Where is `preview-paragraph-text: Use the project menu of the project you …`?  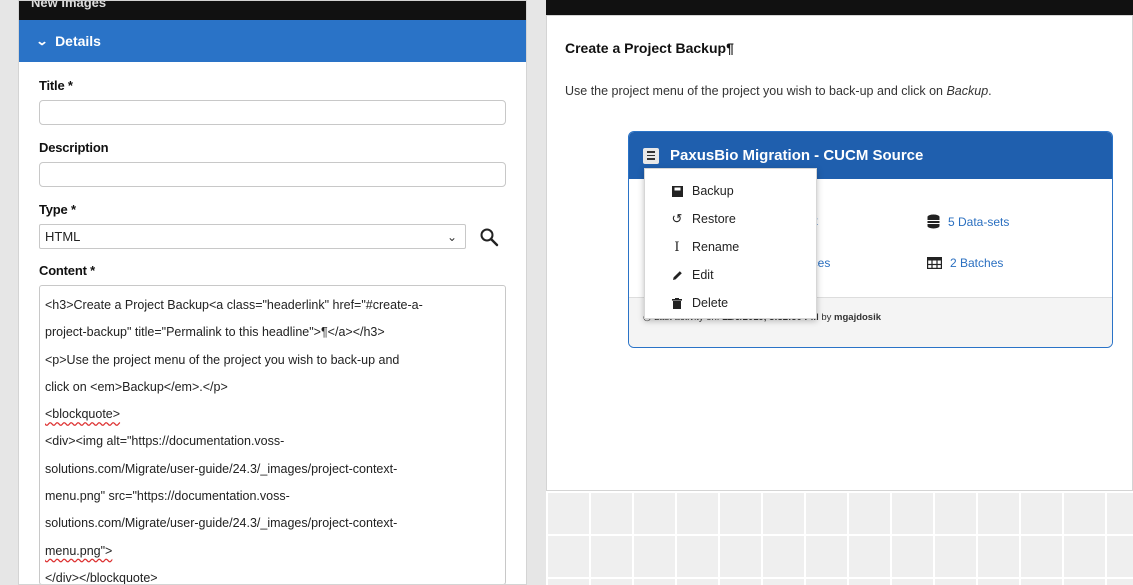
preview-paragraph-text: Use the project menu of the project you … is located at coordinates (756, 91).